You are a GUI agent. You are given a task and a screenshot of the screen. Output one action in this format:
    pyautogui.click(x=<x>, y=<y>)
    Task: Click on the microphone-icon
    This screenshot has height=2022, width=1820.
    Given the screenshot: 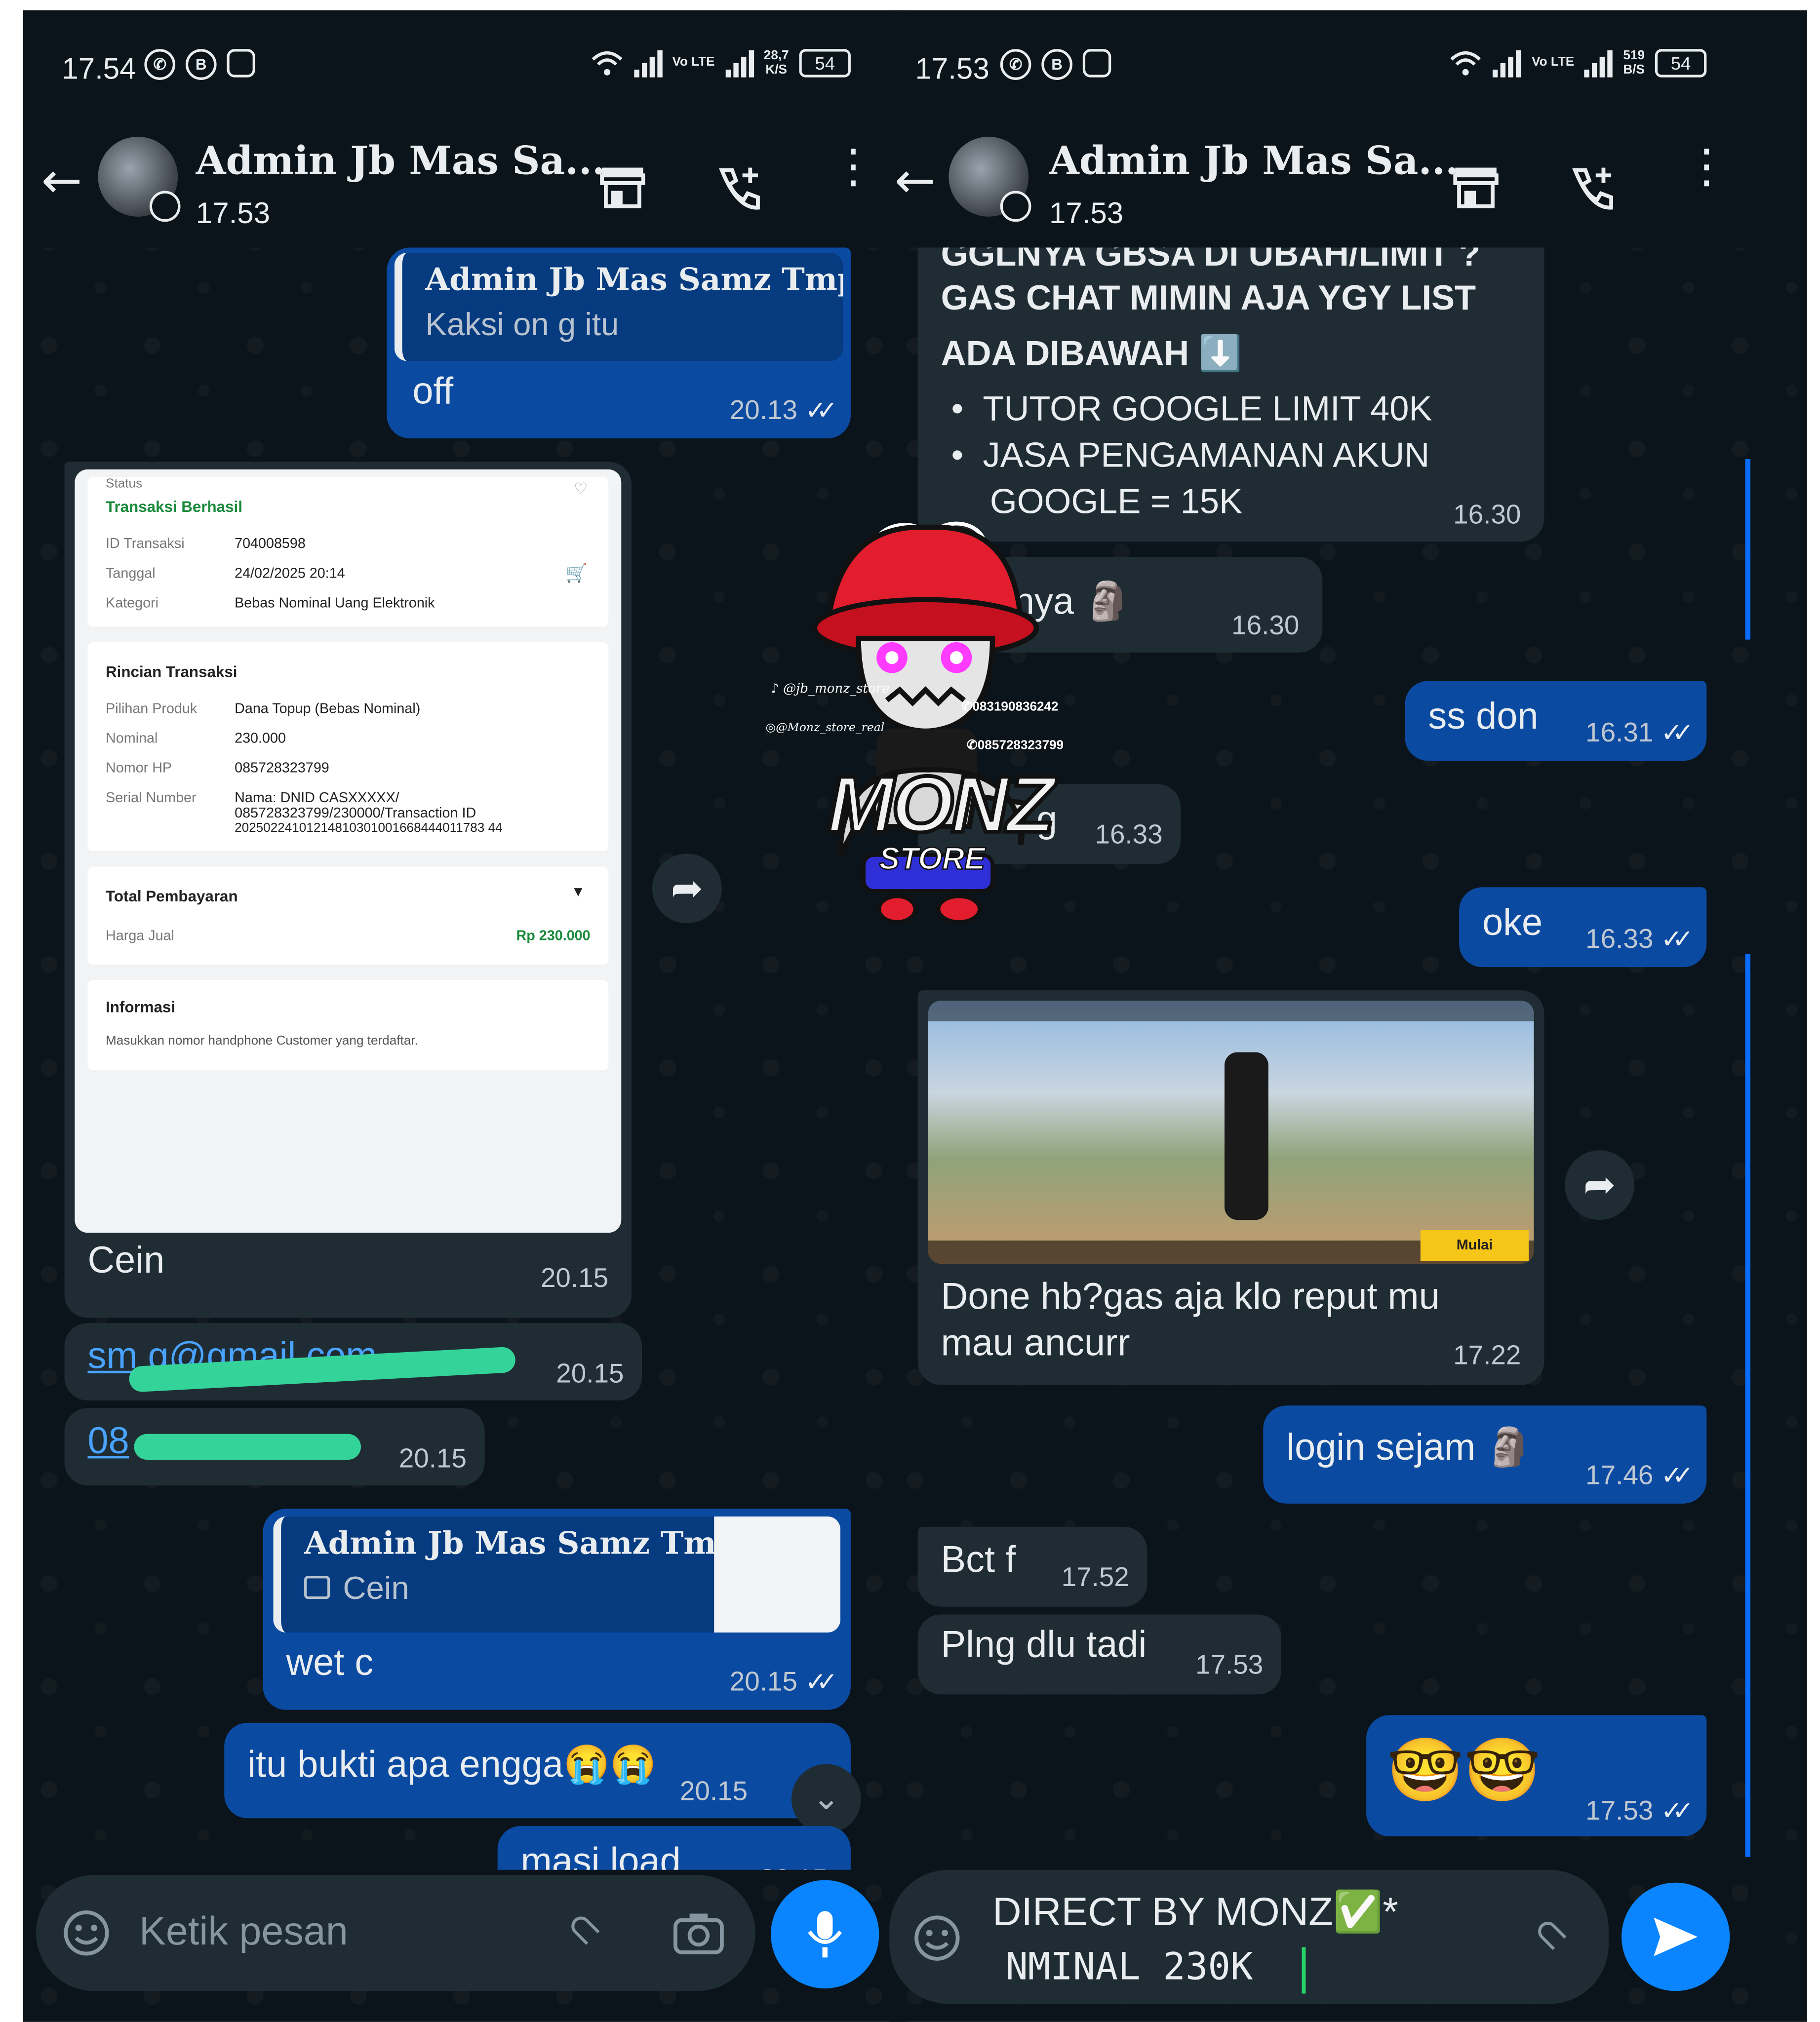 What is the action you would take?
    pyautogui.click(x=825, y=1934)
    